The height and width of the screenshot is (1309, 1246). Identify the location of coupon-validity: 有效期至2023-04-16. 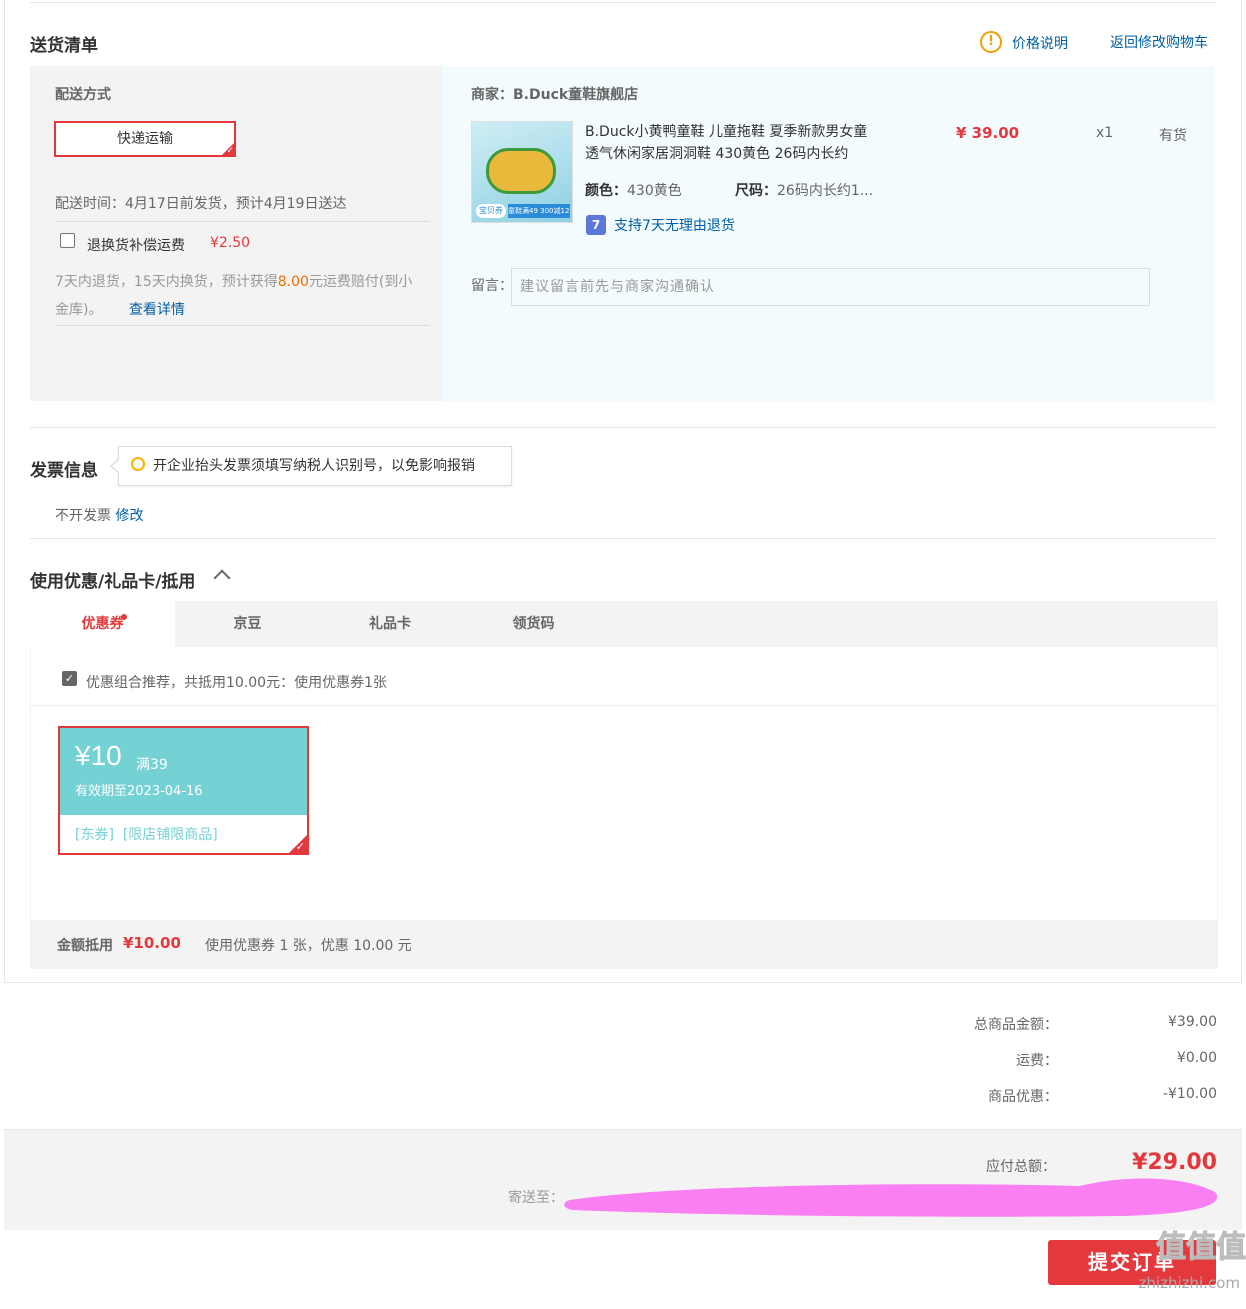
(139, 791).